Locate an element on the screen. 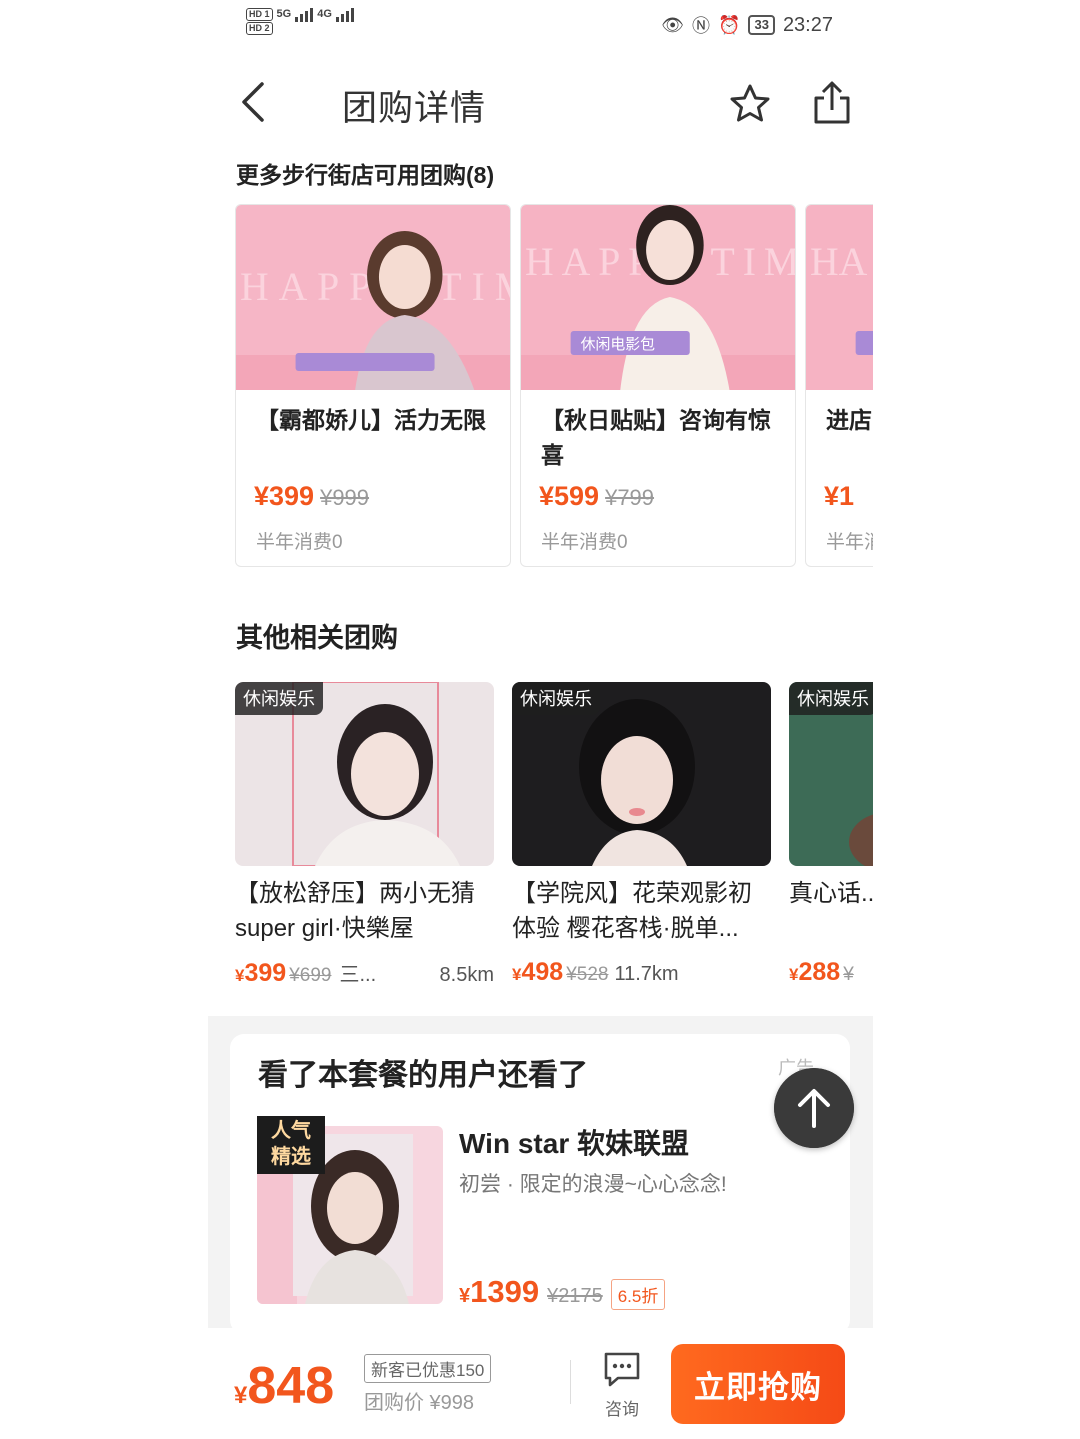 This screenshot has width=1080, height=1439. divider is located at coordinates (570, 1382).